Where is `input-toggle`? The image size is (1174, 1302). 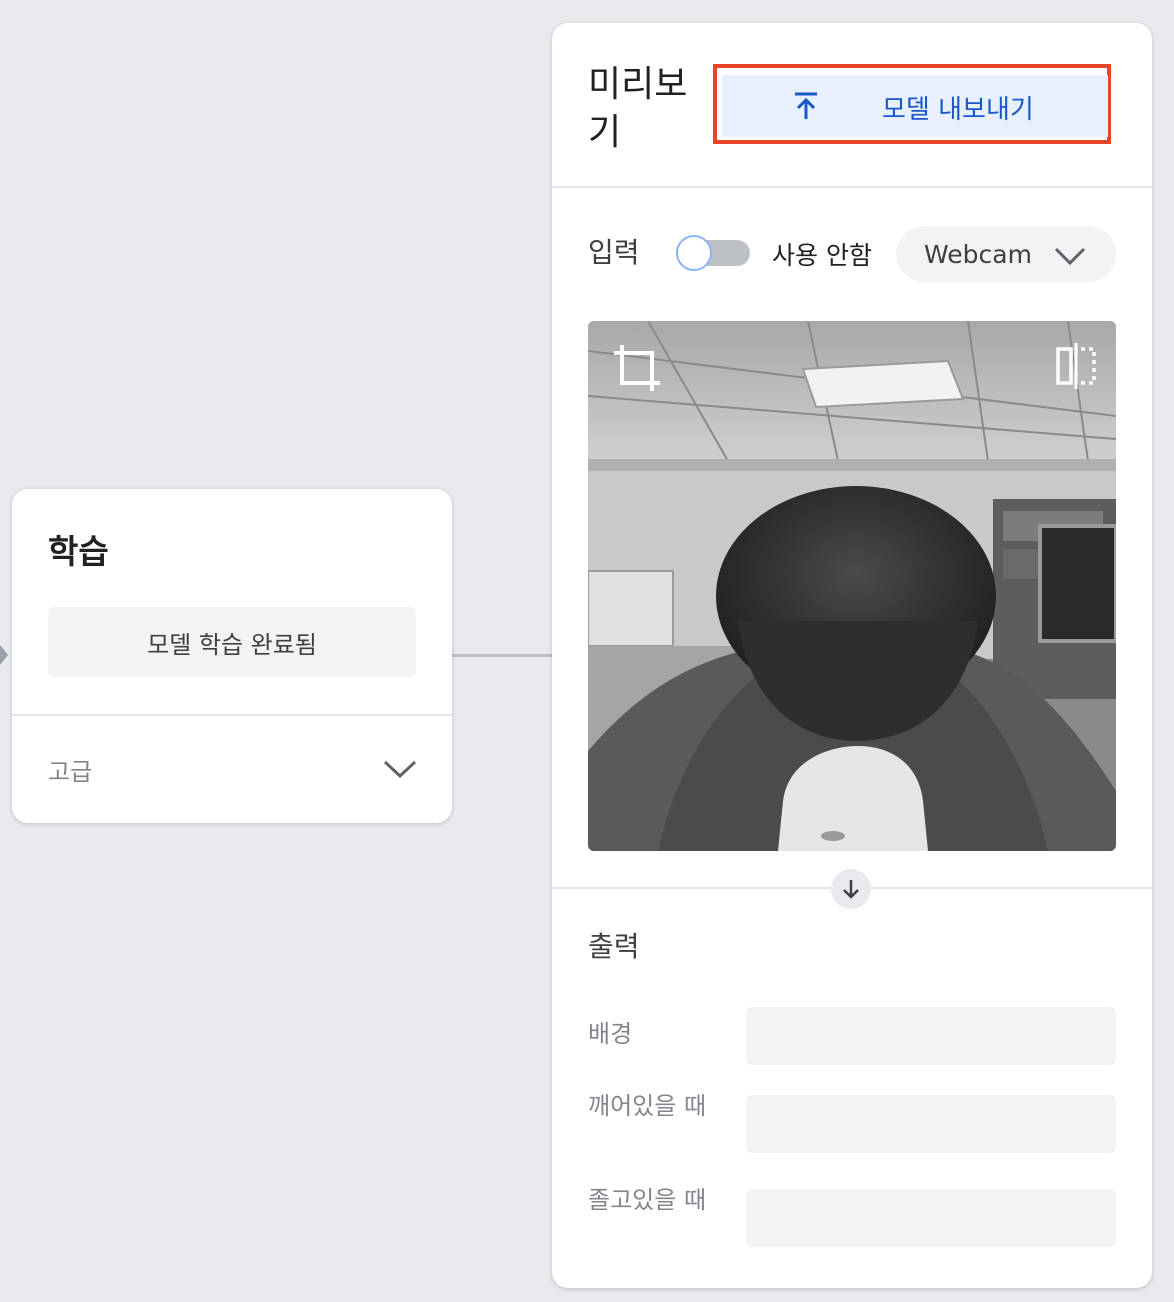
input-toggle is located at coordinates (713, 253).